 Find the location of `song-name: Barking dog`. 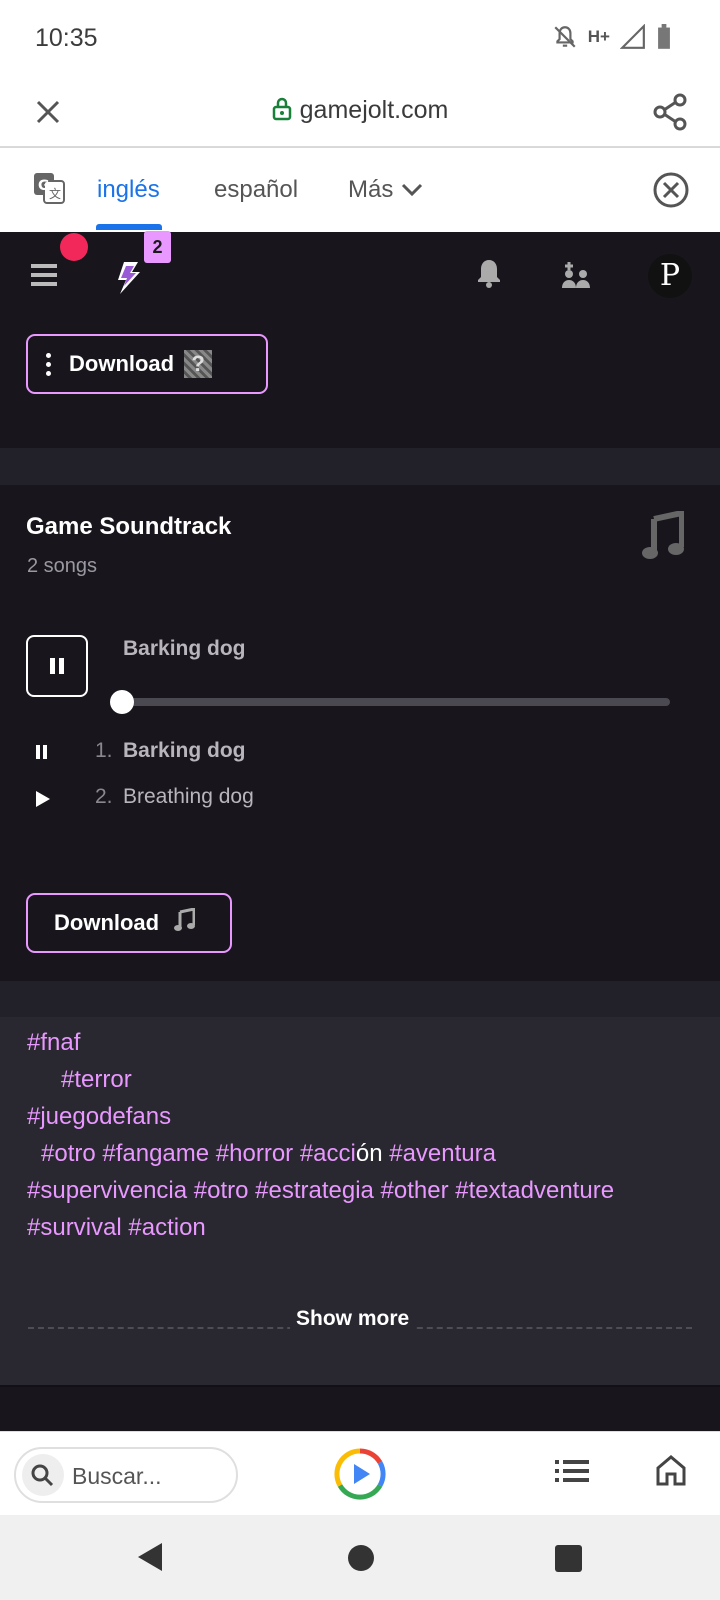

song-name: Barking dog is located at coordinates (184, 750).